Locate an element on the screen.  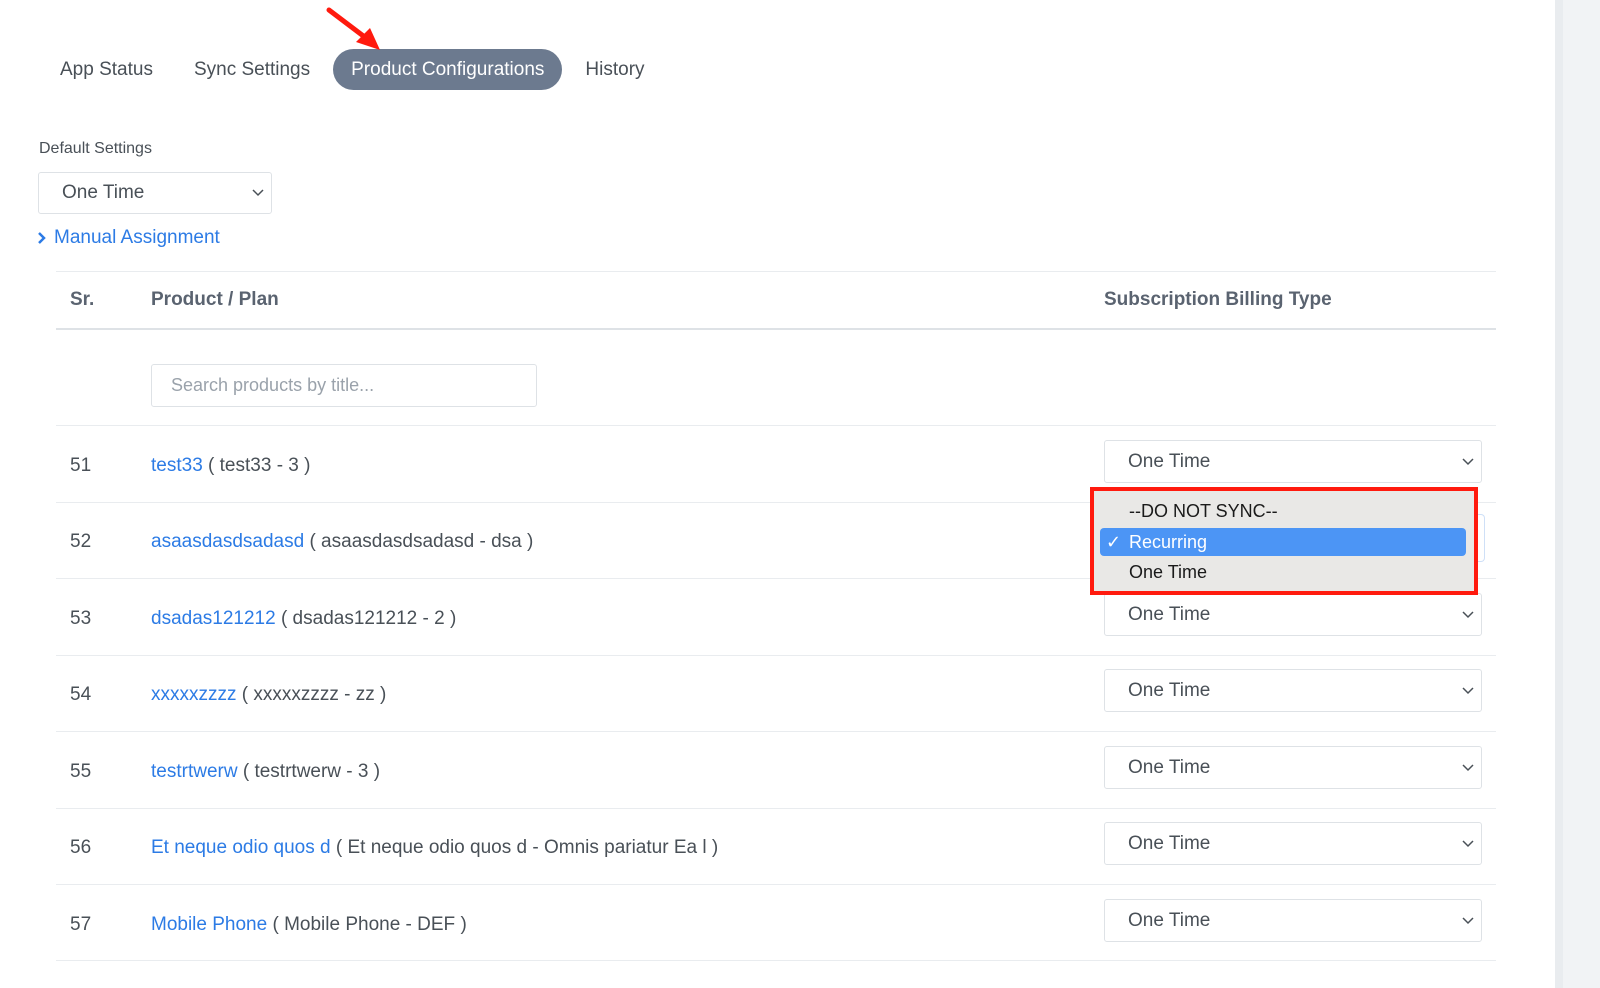
row-sr: 54 is located at coordinates (81, 694).